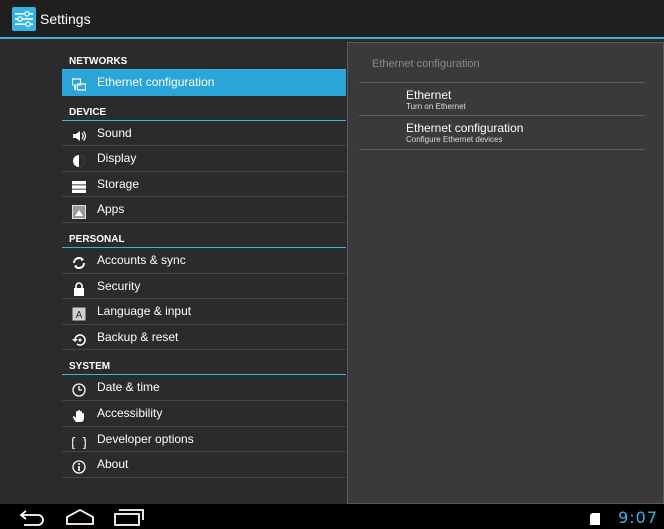 The width and height of the screenshot is (664, 529). What do you see at coordinates (111, 209) in the screenshot?
I see `sidebar-item-label: Apps` at bounding box center [111, 209].